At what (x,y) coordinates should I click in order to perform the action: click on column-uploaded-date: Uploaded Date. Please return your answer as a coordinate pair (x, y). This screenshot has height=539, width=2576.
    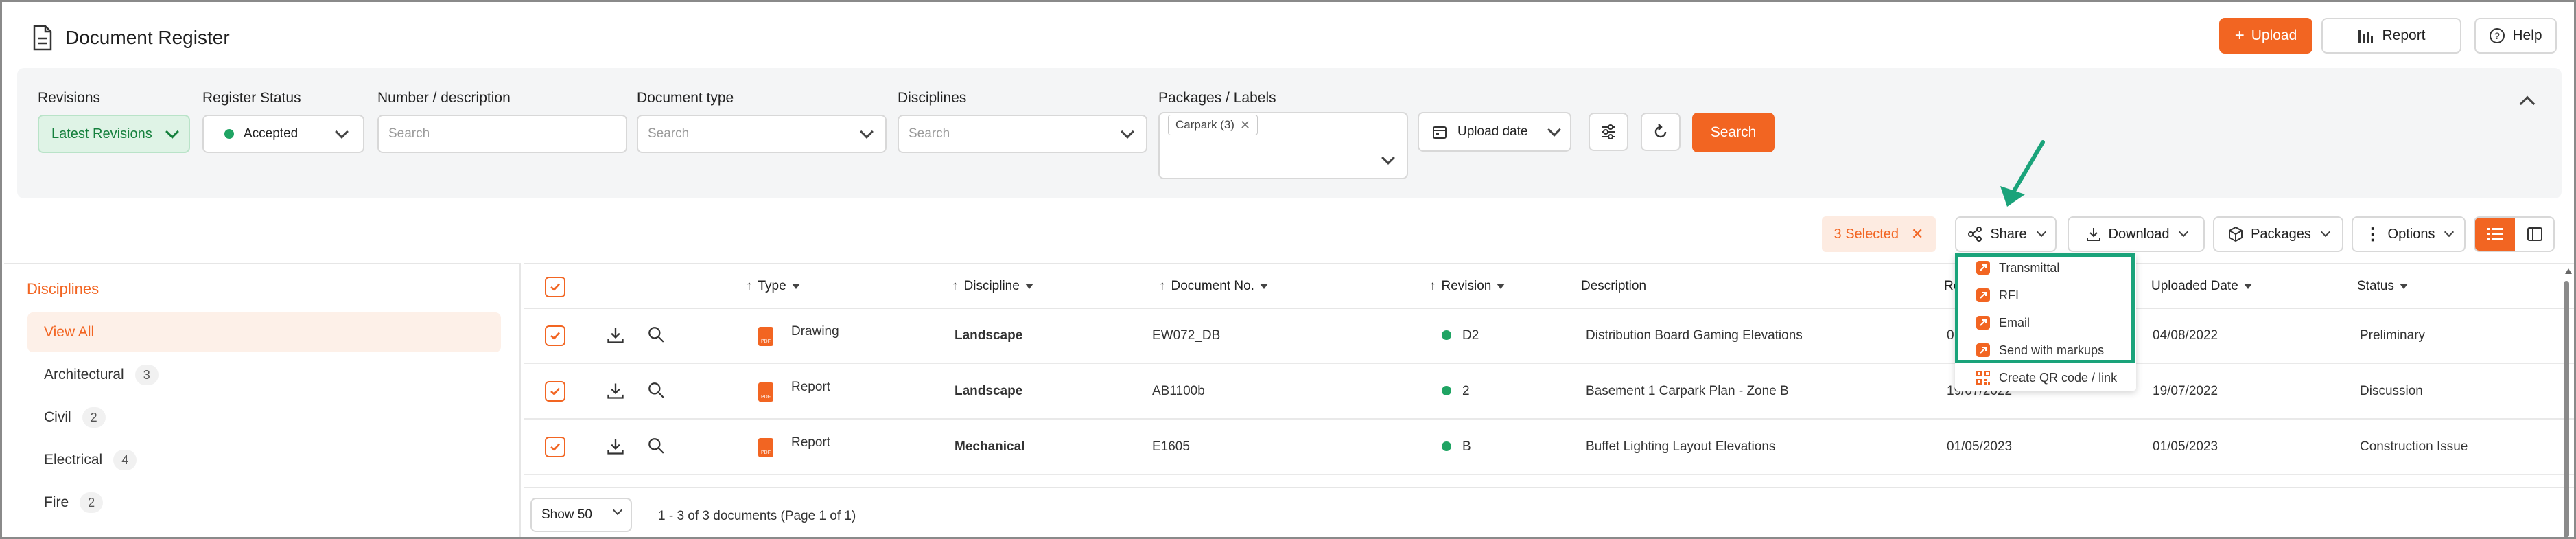
    Looking at the image, I should click on (2201, 286).